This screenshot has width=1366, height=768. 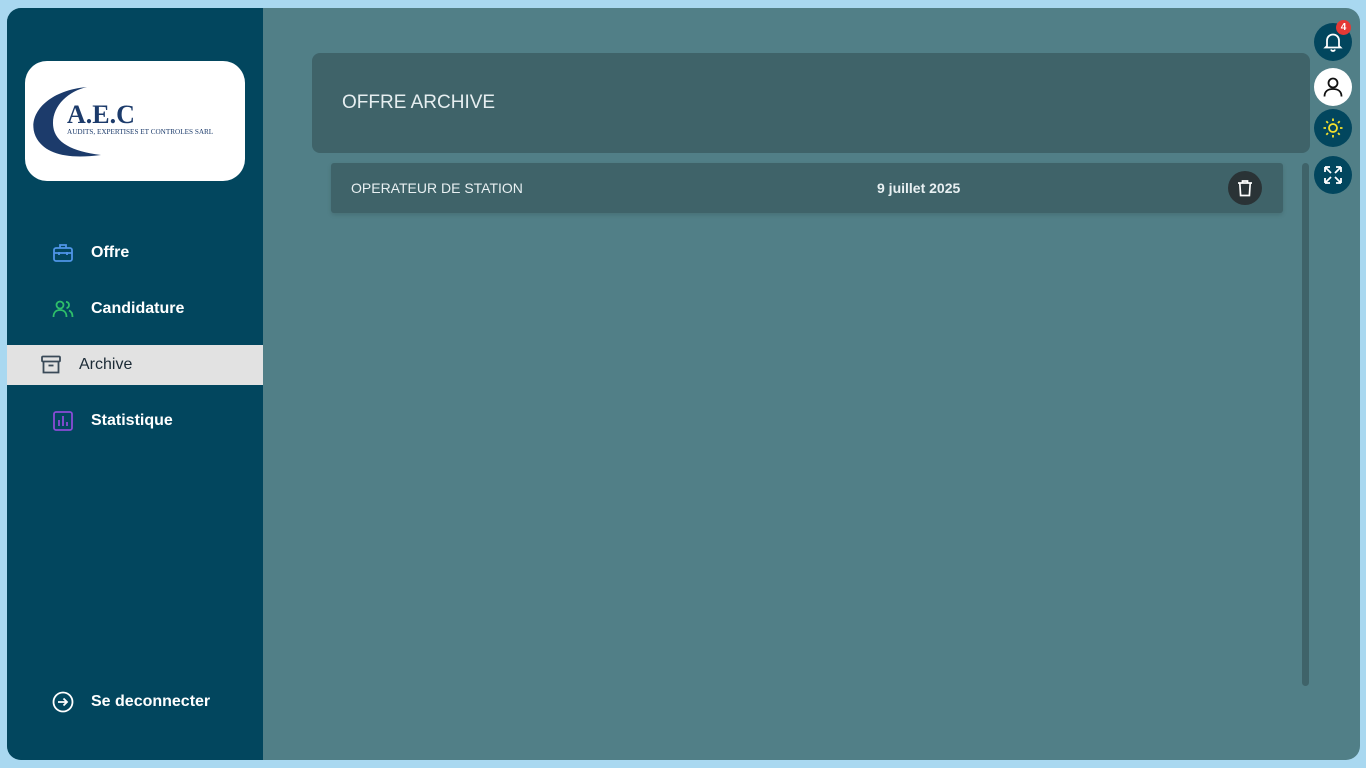 I want to click on sidebar-item-candidature: Candidature, so click(x=135, y=309).